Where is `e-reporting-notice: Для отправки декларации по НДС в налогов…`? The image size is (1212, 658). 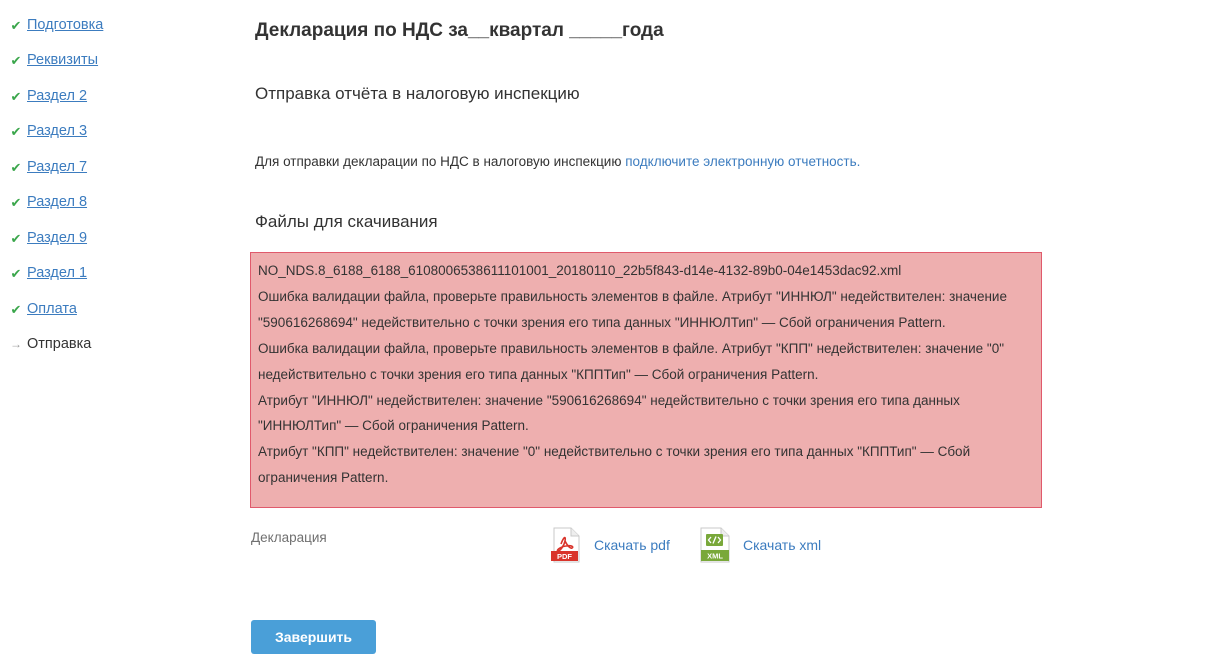 e-reporting-notice: Для отправки декларации по НДС в налогов… is located at coordinates (557, 161).